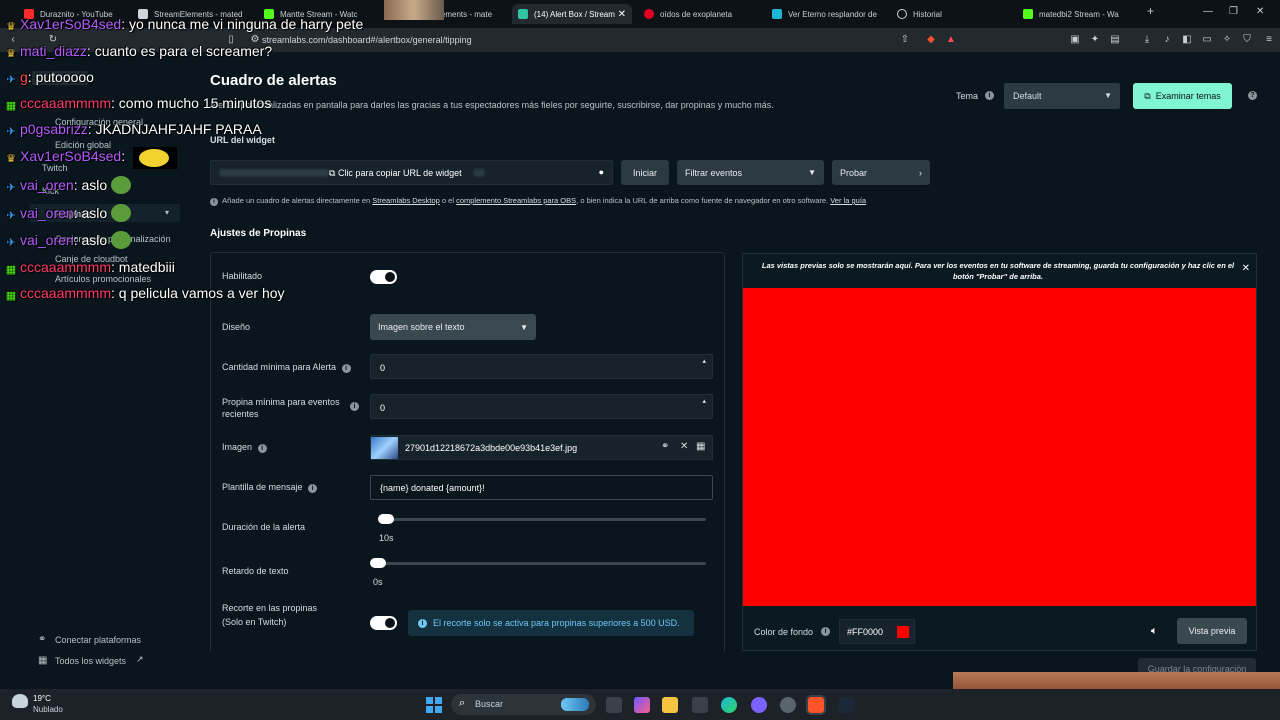  I want to click on blurred-url, so click(274, 173).